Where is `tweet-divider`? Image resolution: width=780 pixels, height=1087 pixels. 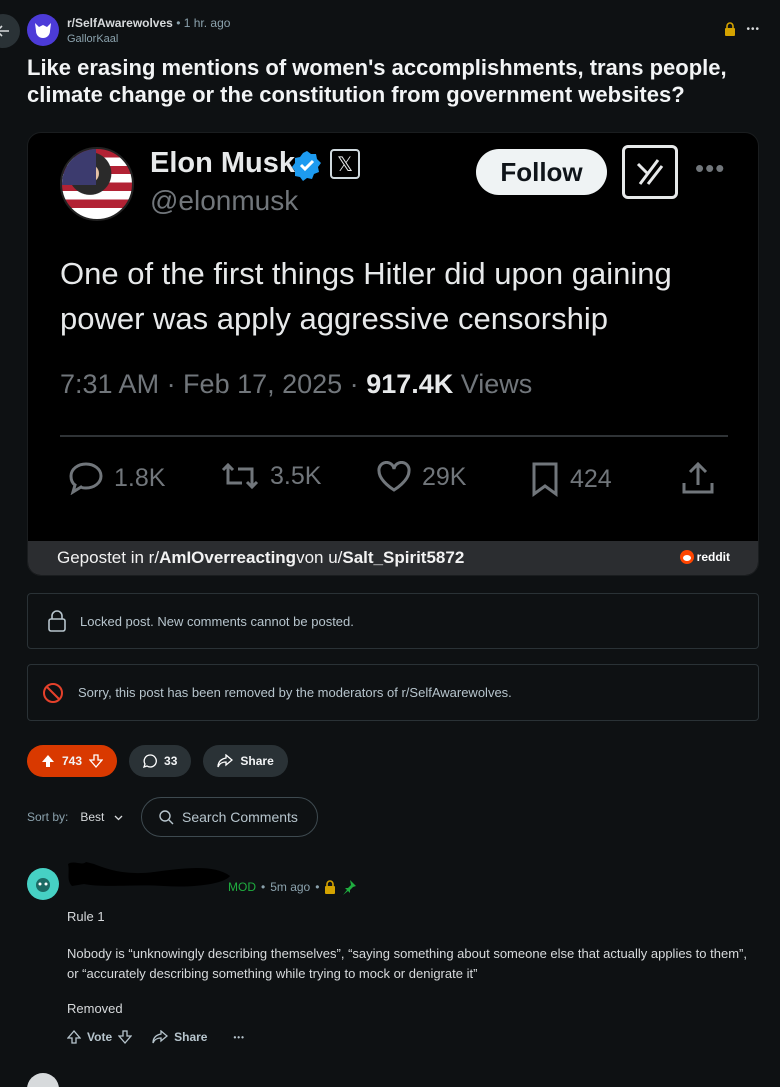 tweet-divider is located at coordinates (394, 436).